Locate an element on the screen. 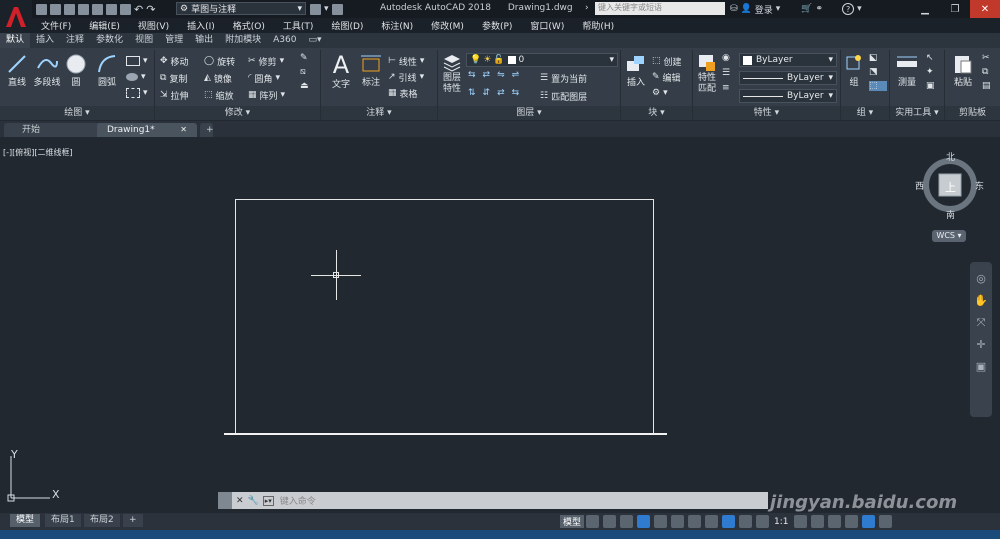 The image size is (1000, 539). tab-start: 开始 is located at coordinates (54, 130).